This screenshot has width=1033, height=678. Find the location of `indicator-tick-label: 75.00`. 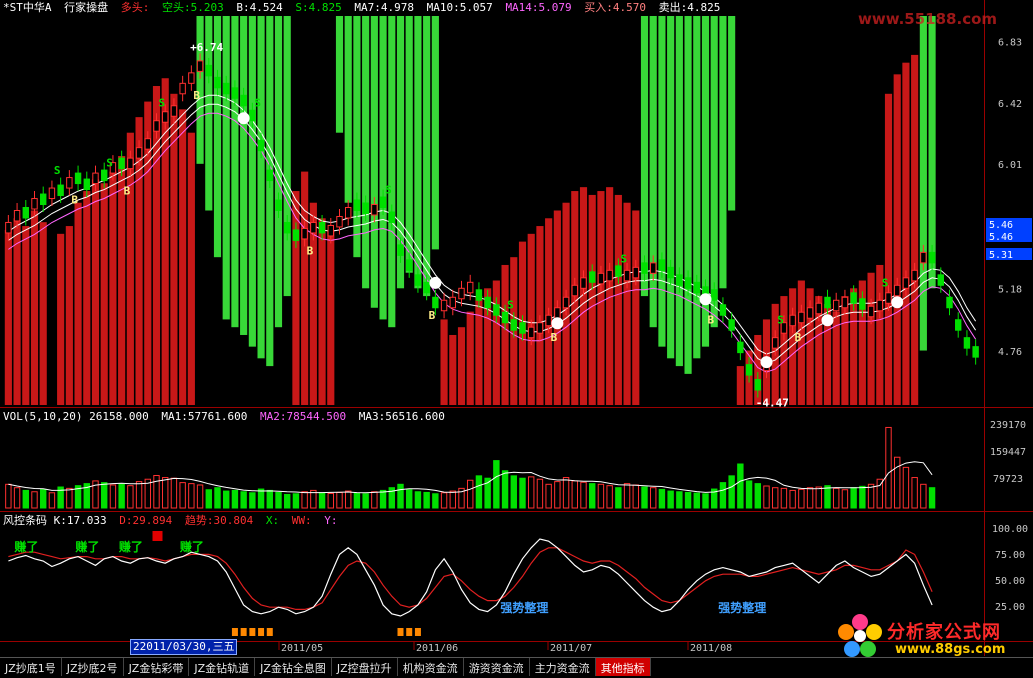

indicator-tick-label: 75.00 is located at coordinates (1010, 555).